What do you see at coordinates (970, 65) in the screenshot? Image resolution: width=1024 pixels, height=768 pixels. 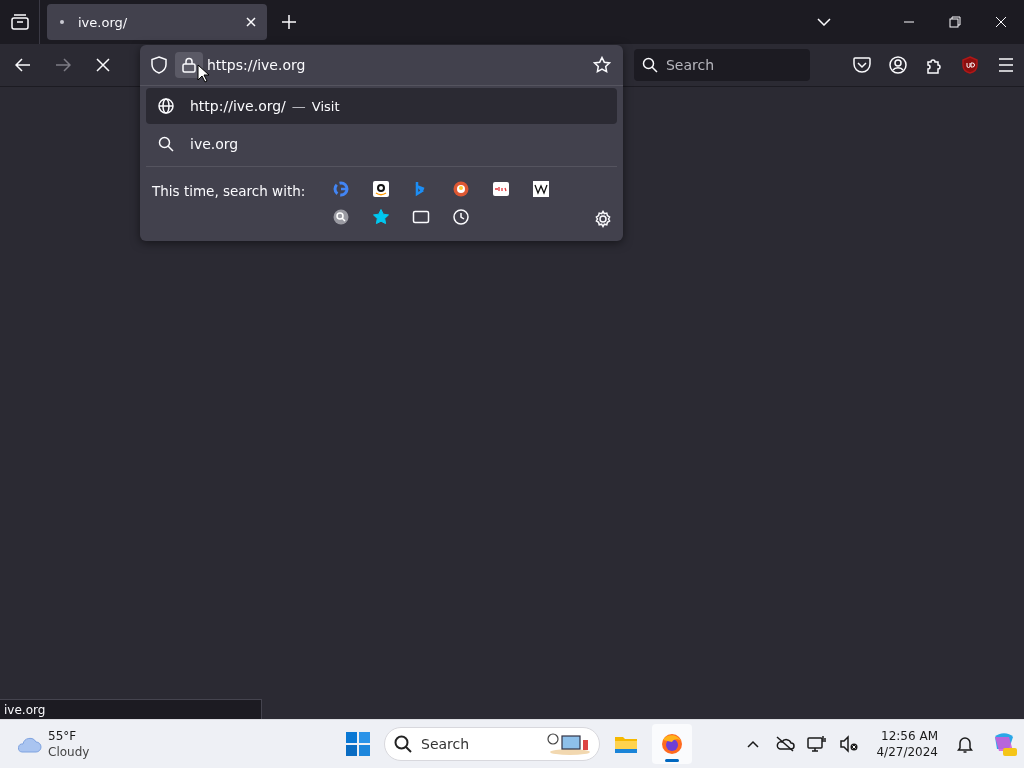 I see `shield-badge-icon` at bounding box center [970, 65].